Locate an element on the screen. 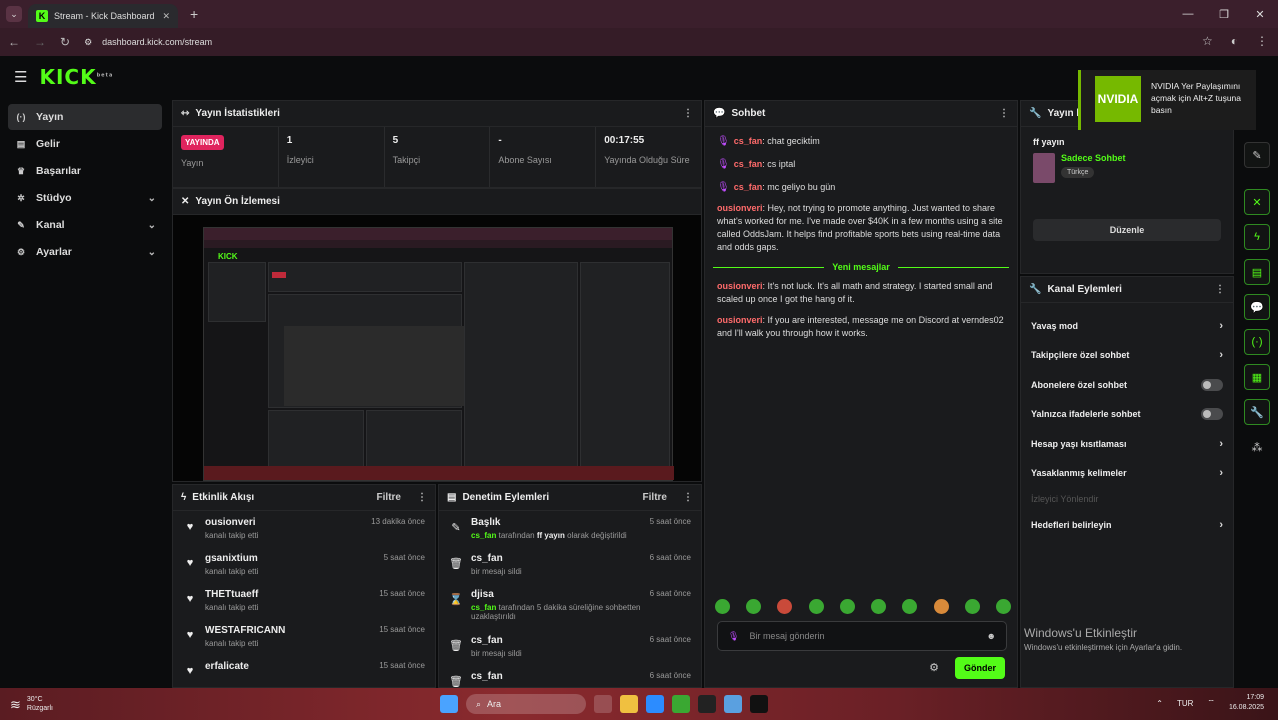 The width and height of the screenshot is (1278, 720). language-indicator: TUR is located at coordinates (1185, 703).